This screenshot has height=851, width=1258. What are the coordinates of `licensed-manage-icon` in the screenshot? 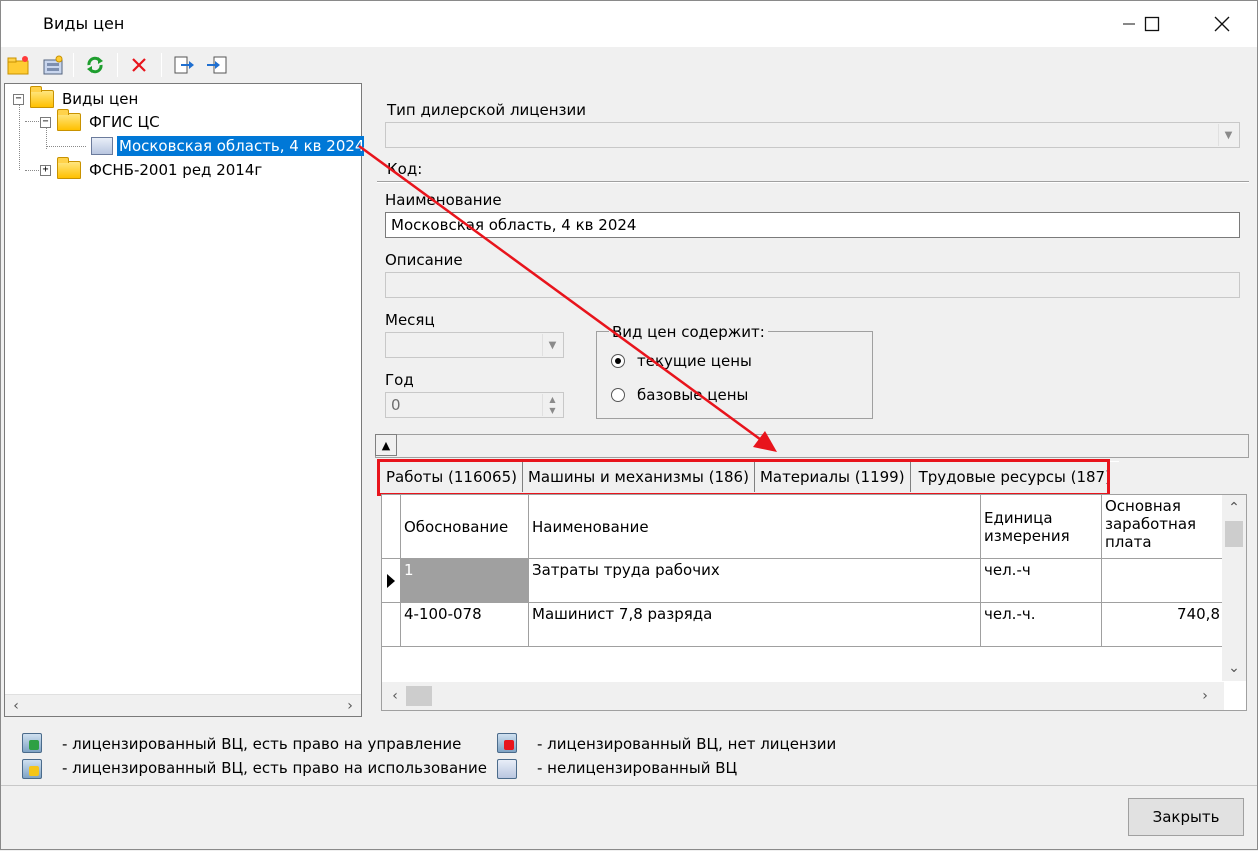 It's located at (32, 743).